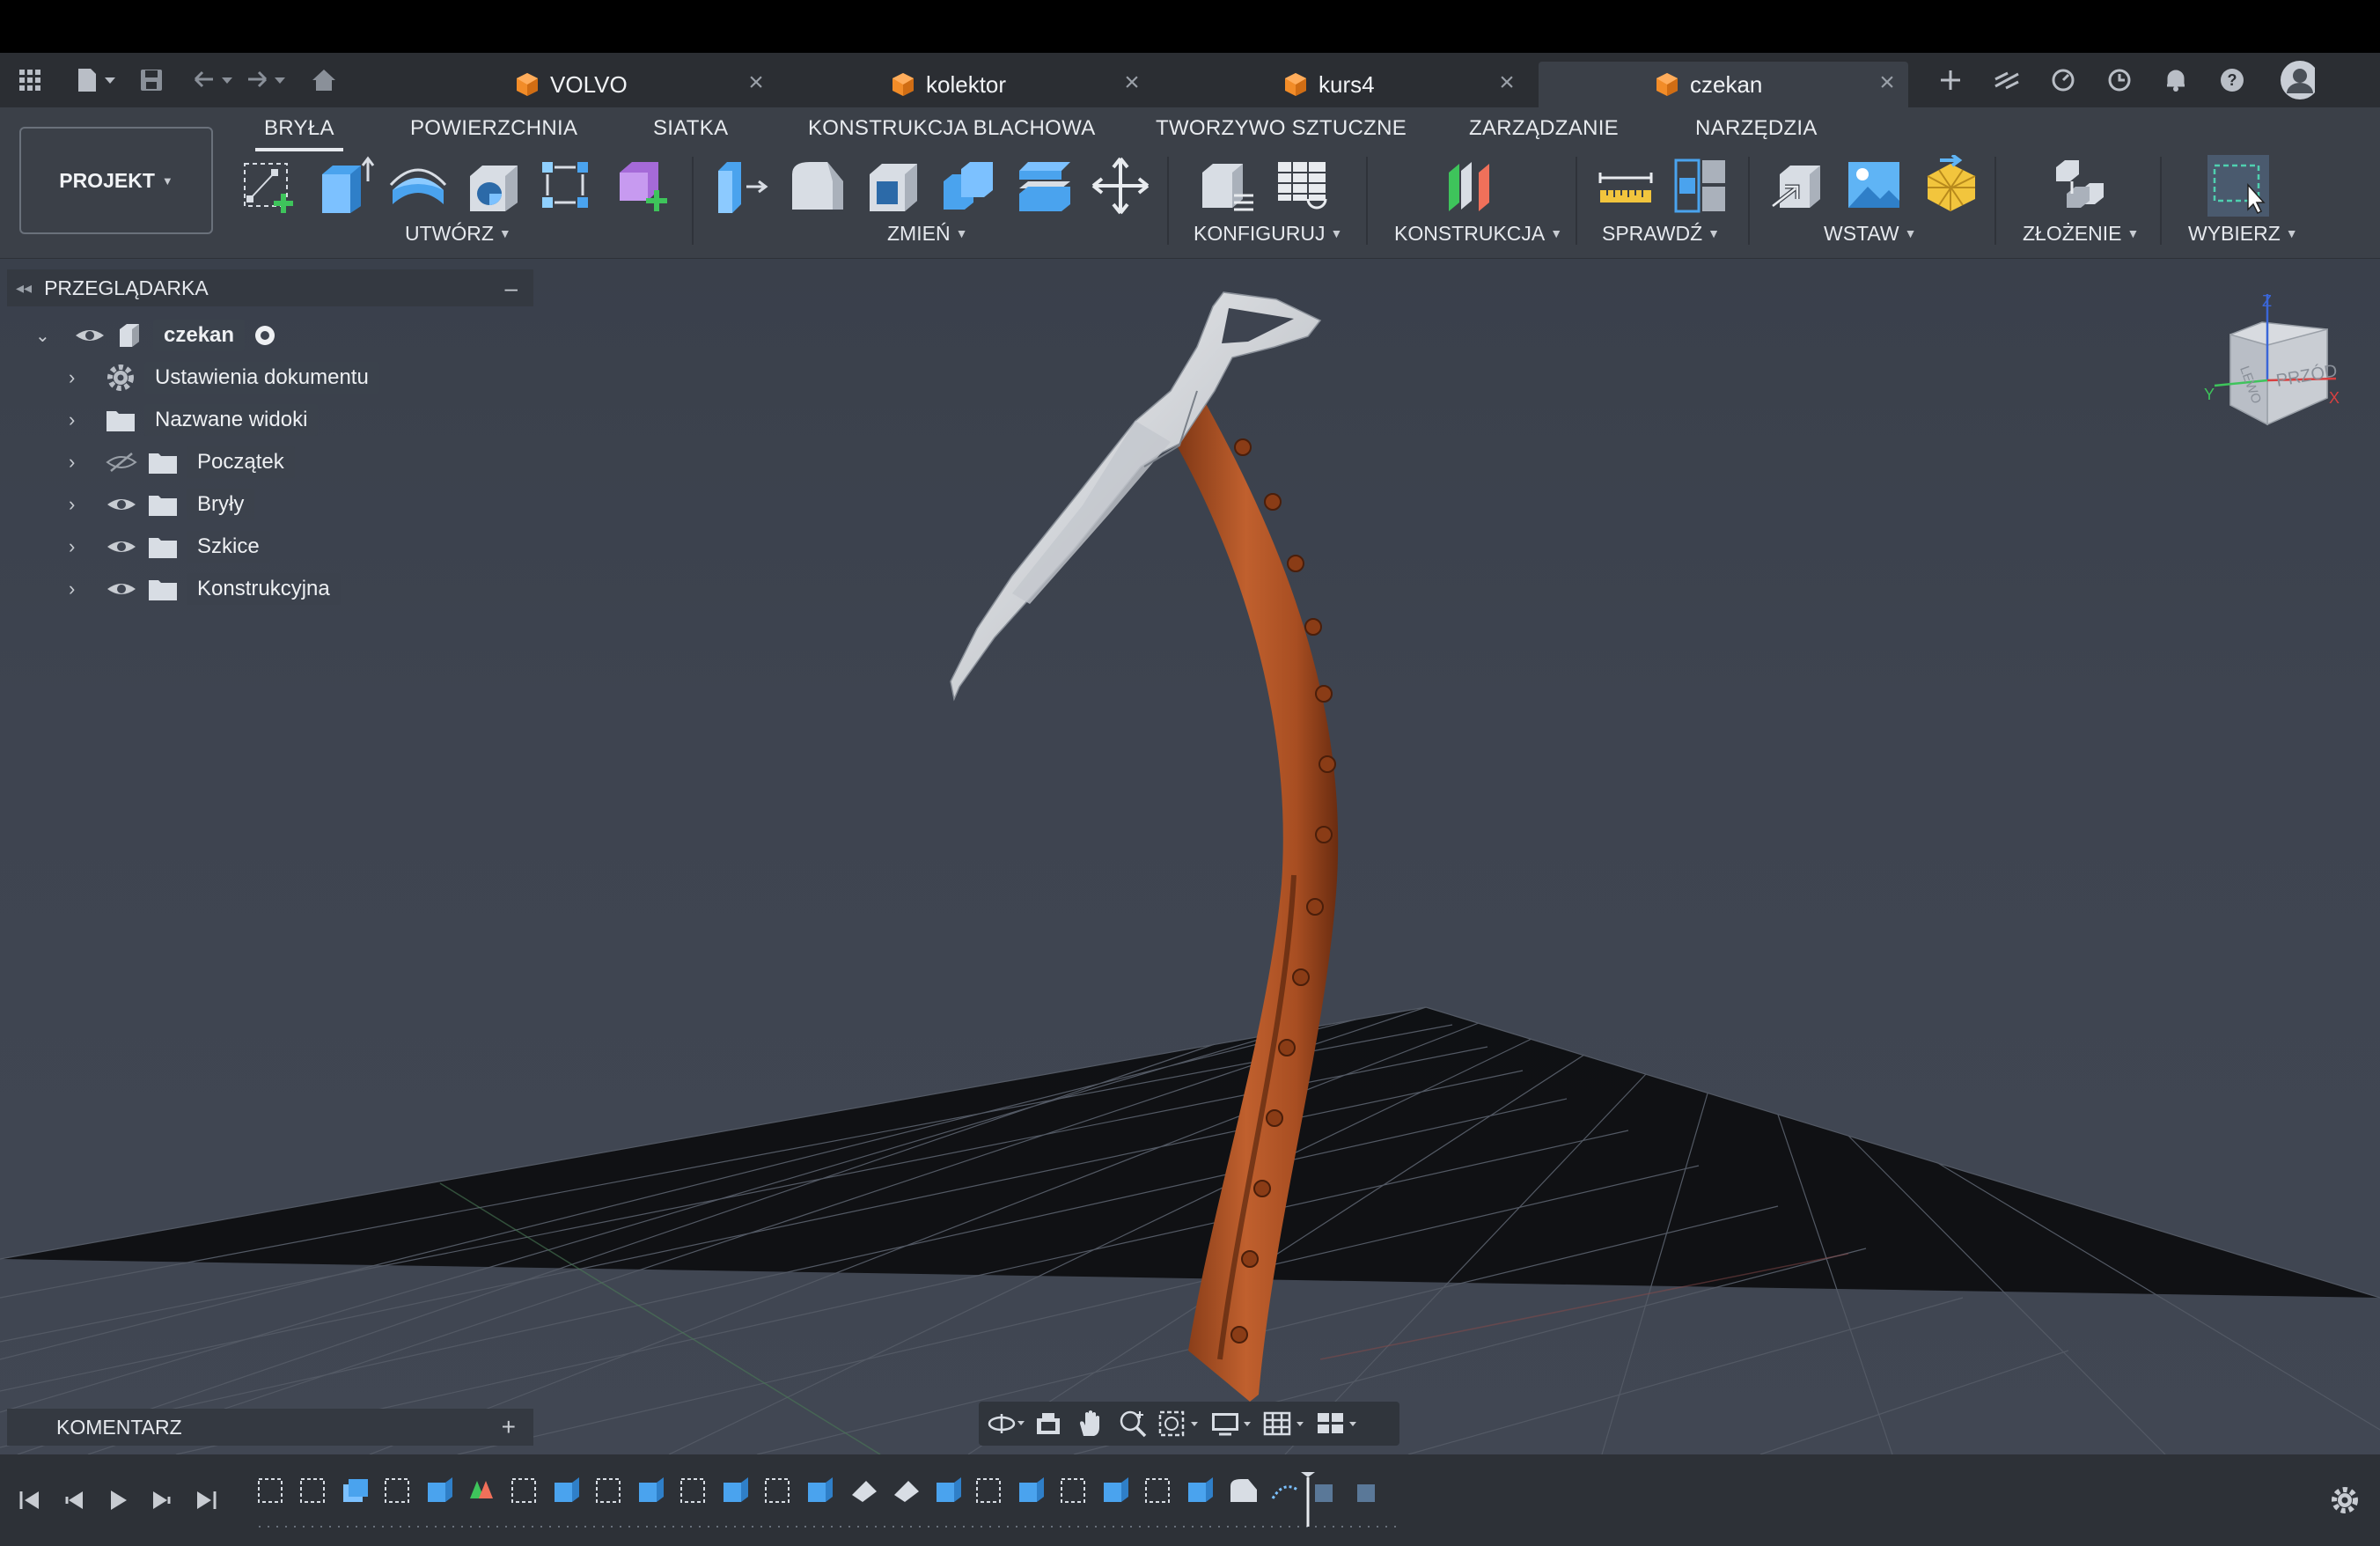 This screenshot has width=2380, height=1546. What do you see at coordinates (2081, 234) in the screenshot?
I see `group-zlozenie: ZŁOŻENIE ▼` at bounding box center [2081, 234].